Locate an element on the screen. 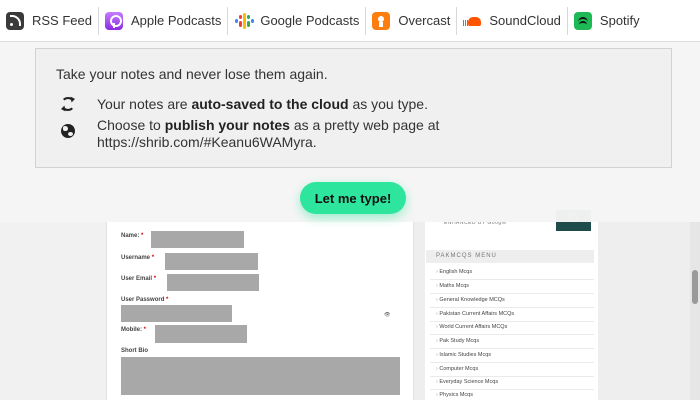  scrollbar-track is located at coordinates (695, 310).